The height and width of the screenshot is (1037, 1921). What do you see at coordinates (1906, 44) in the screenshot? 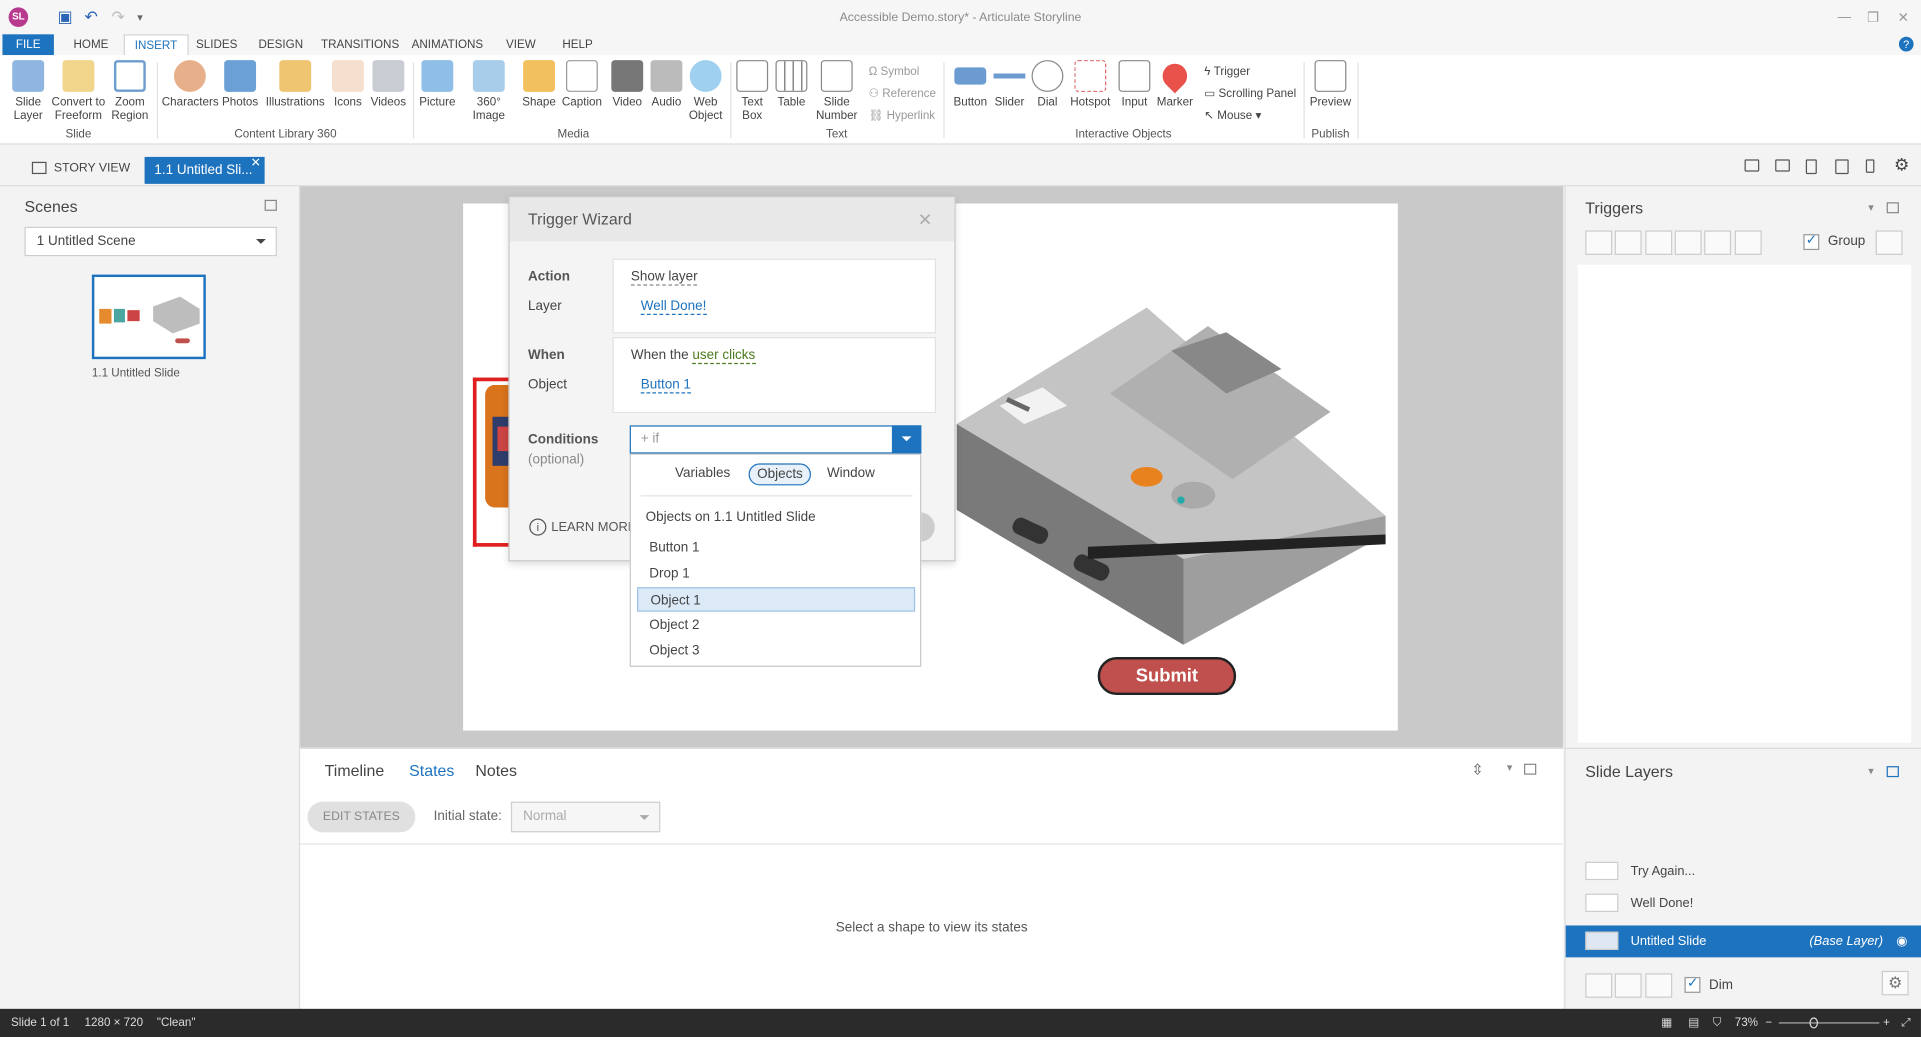
I see `help-icon: ?` at bounding box center [1906, 44].